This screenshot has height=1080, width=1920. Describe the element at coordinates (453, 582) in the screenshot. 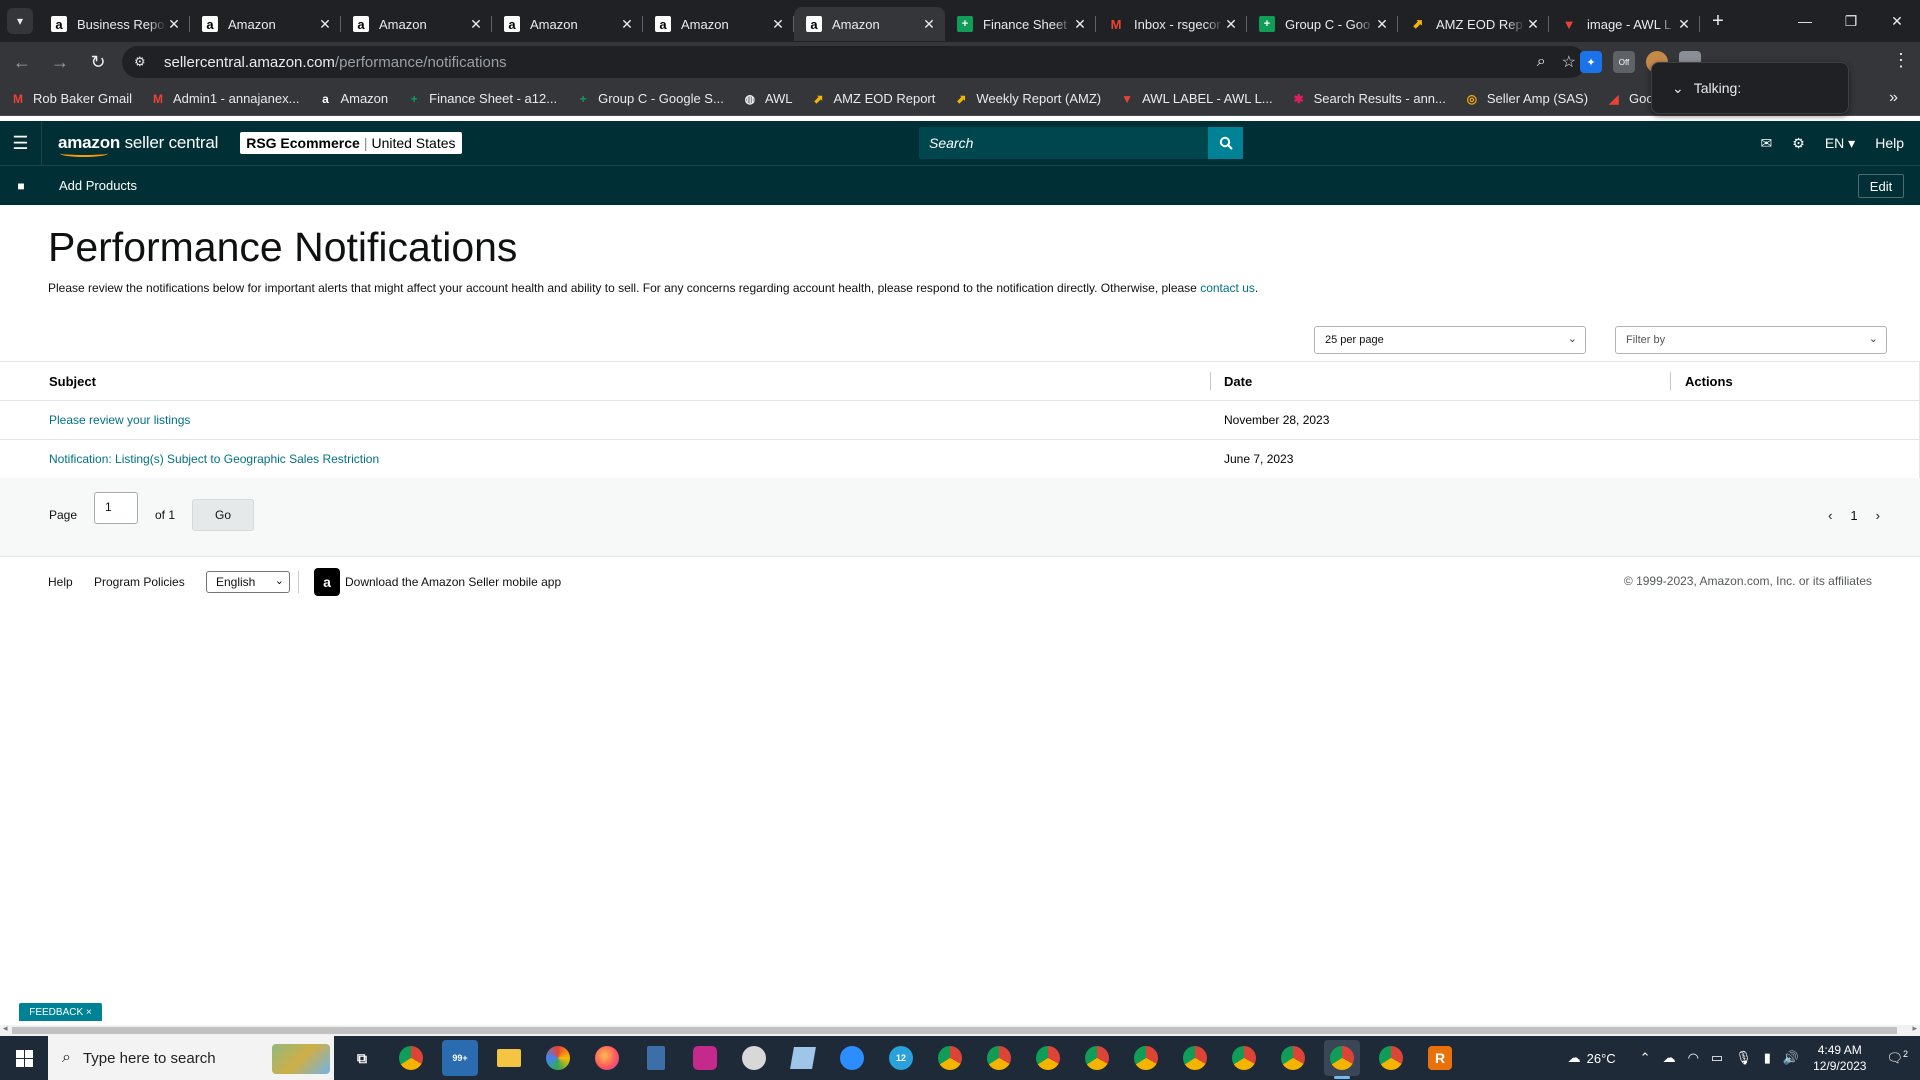

I see `download-app-link: Download the Amazon Seller mobile app` at that location.